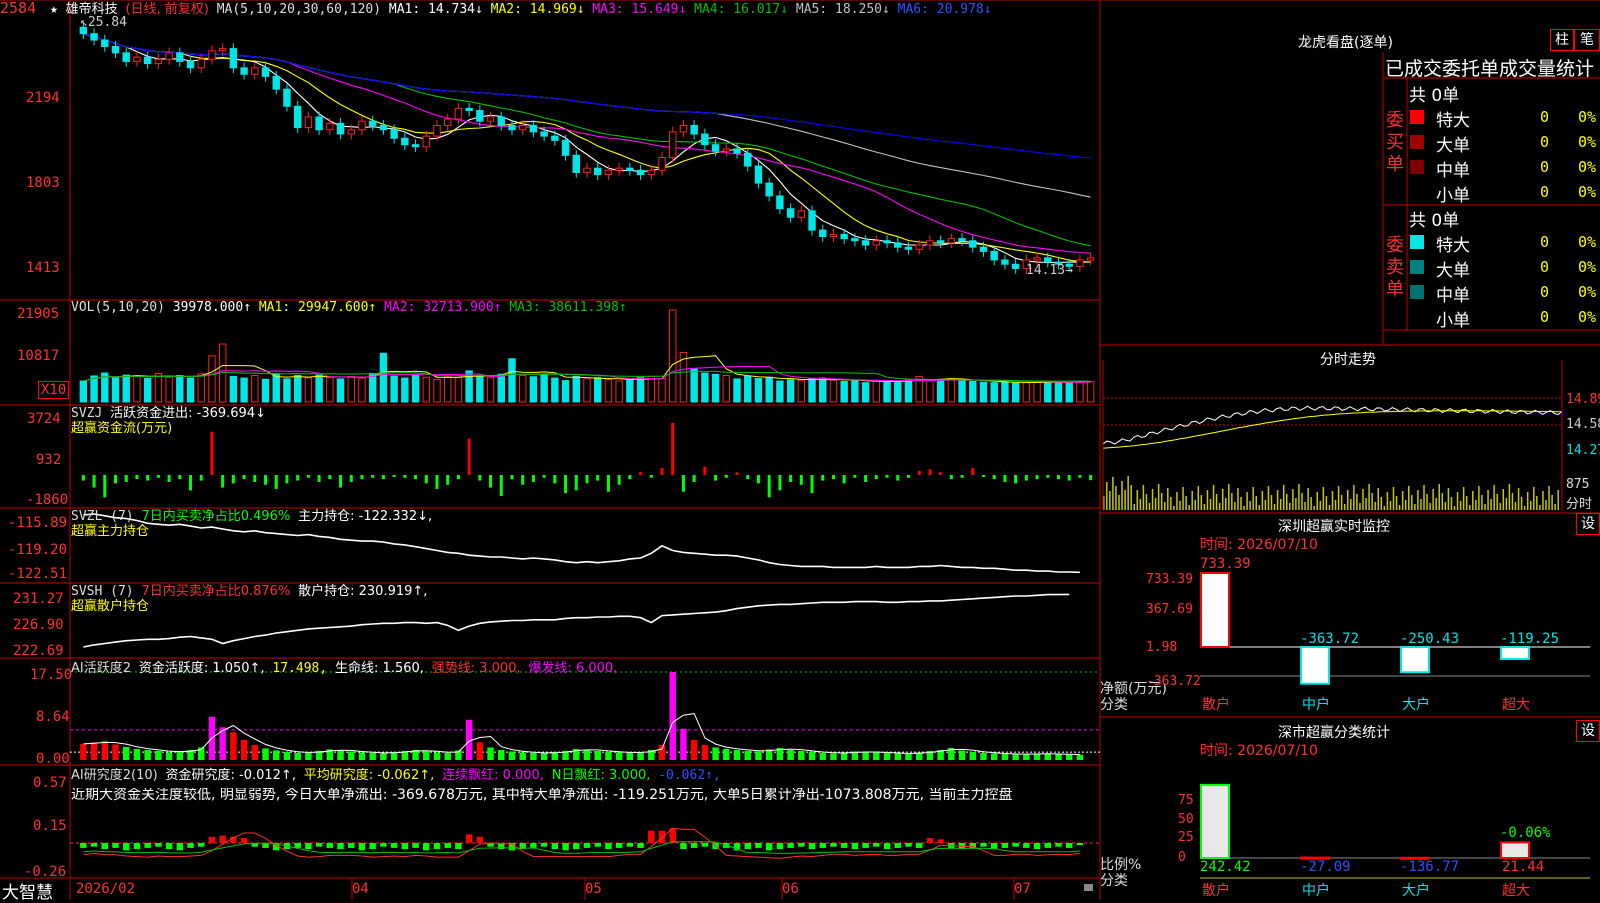 The width and height of the screenshot is (1600, 903). What do you see at coordinates (1334, 733) in the screenshot?
I see `classify-title: 深市超赢分类统计` at bounding box center [1334, 733].